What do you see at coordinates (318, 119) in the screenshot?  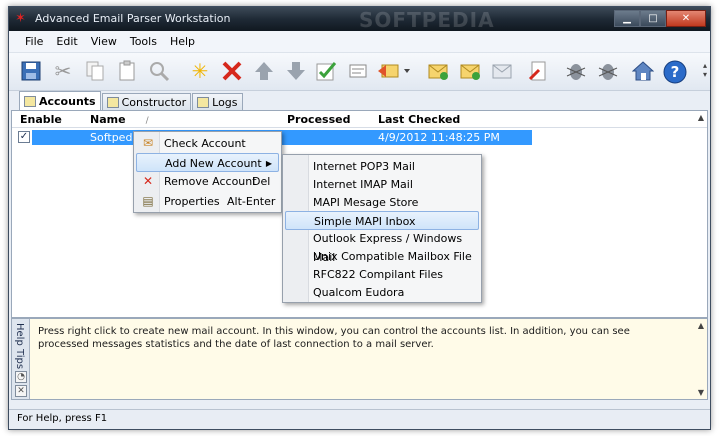 I see `column-processed: Processed` at bounding box center [318, 119].